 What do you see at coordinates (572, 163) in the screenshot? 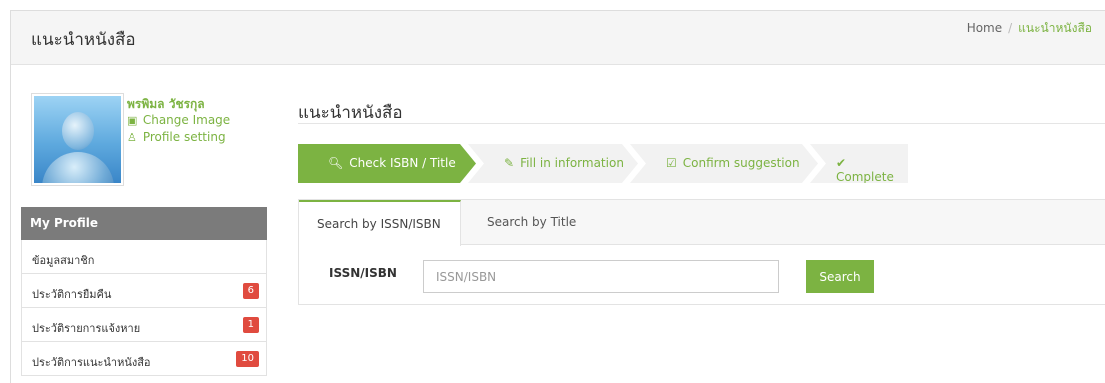
I see `step-label: Fill in information` at bounding box center [572, 163].